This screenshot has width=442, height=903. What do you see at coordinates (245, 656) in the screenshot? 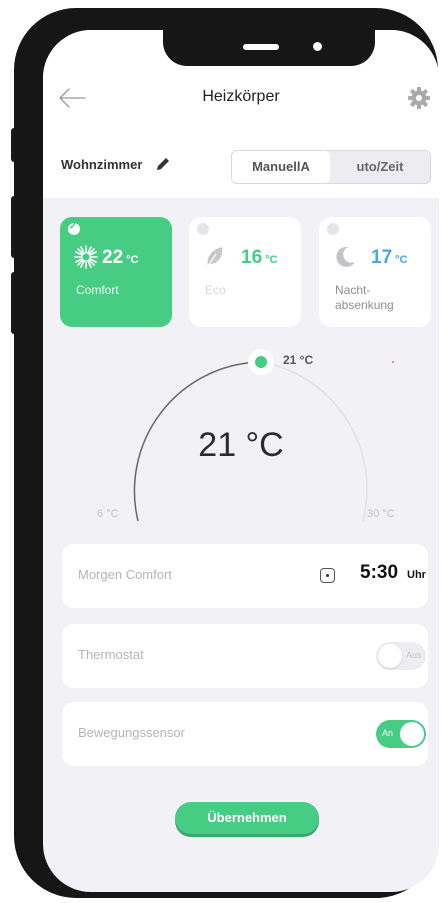
I see `thermostat-row: Thermostat Aus` at bounding box center [245, 656].